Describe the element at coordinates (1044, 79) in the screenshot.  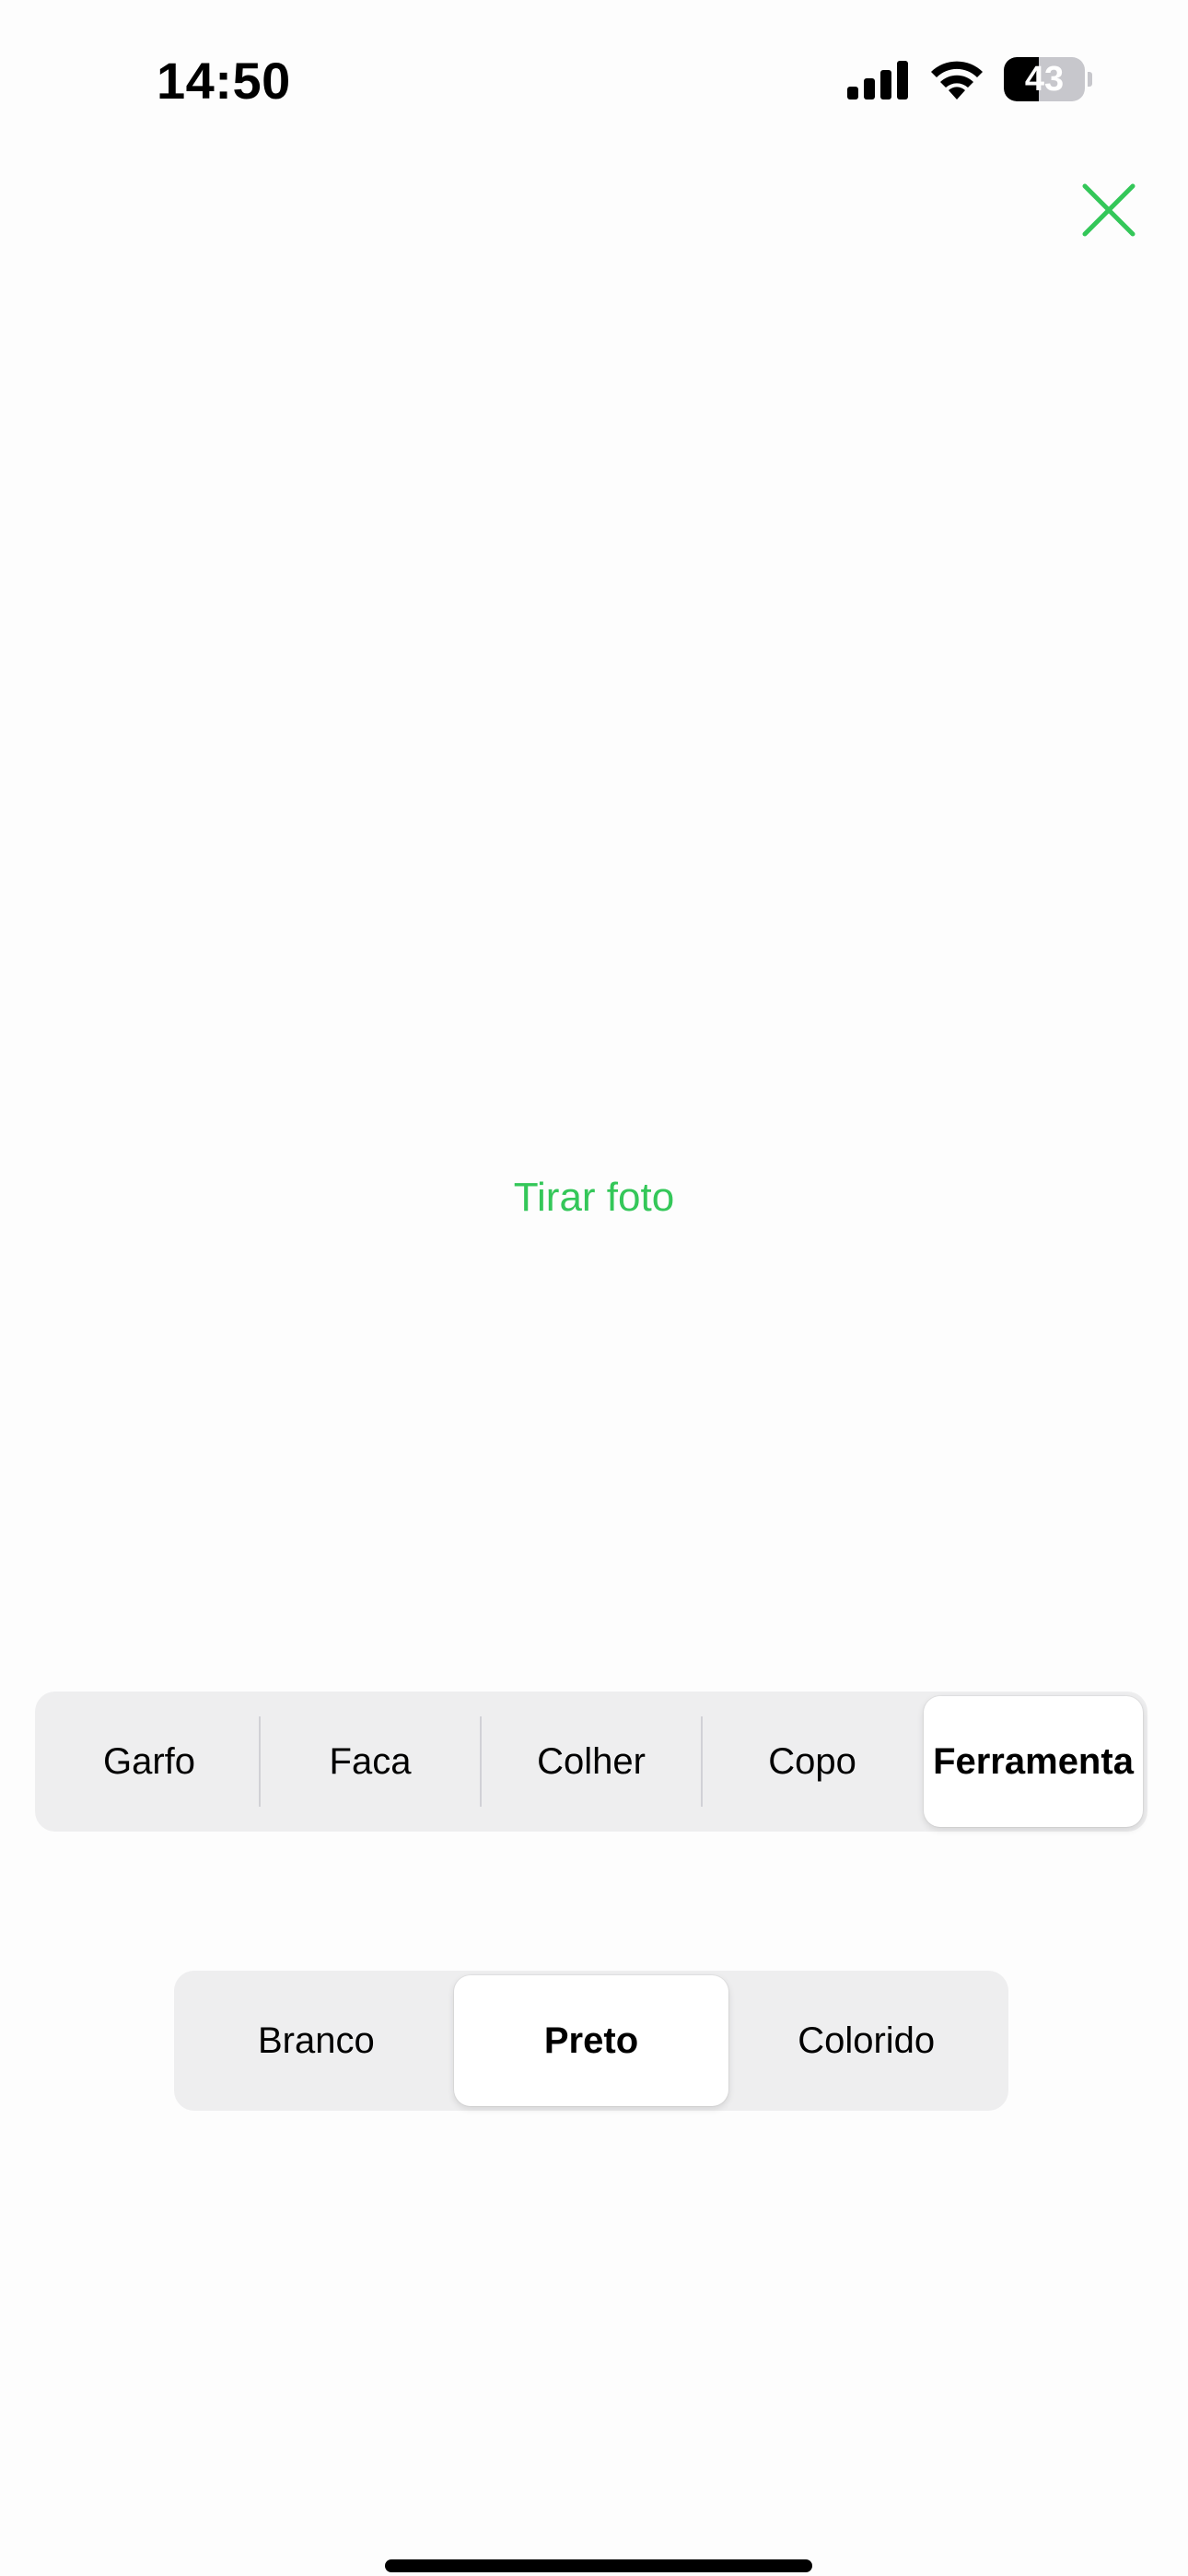
I see `battery-level-text: 43` at that location.